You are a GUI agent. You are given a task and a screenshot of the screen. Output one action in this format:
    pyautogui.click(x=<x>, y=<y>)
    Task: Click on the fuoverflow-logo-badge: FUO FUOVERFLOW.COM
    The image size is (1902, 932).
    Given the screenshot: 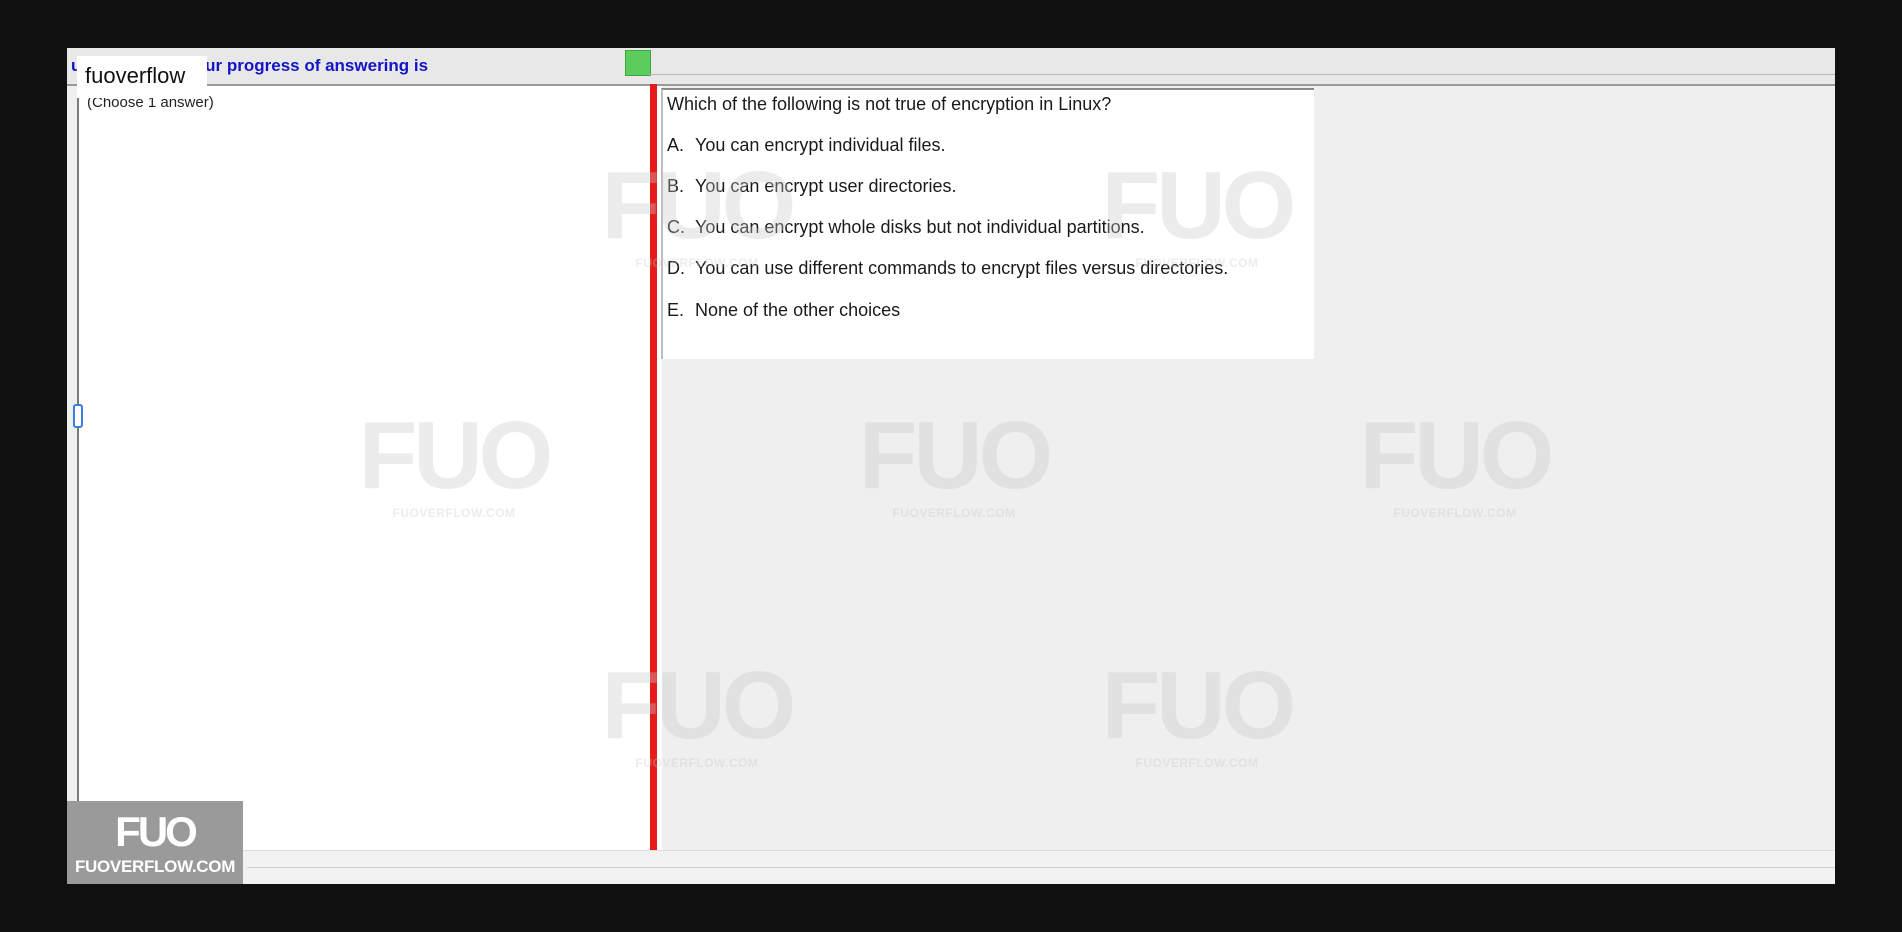 What is the action you would take?
    pyautogui.click(x=155, y=842)
    